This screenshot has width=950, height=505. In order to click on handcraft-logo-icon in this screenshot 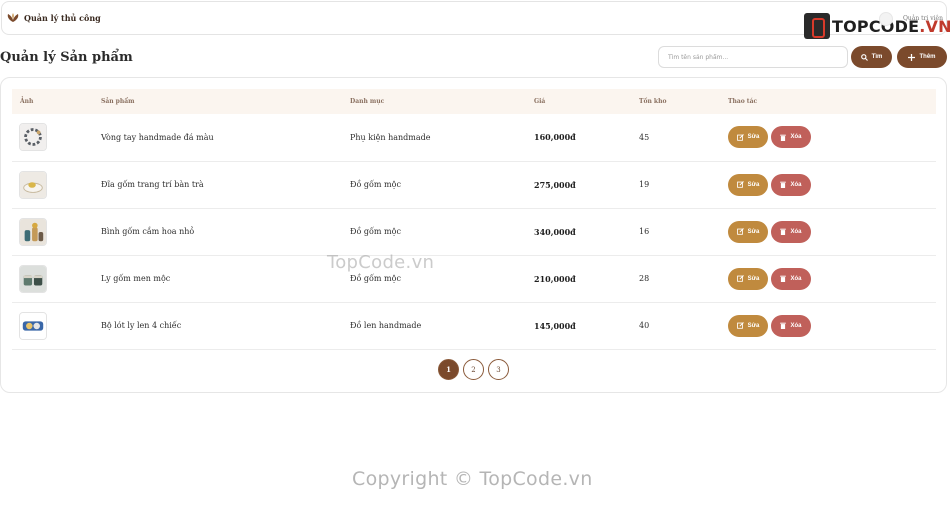, I will do `click(13, 17)`.